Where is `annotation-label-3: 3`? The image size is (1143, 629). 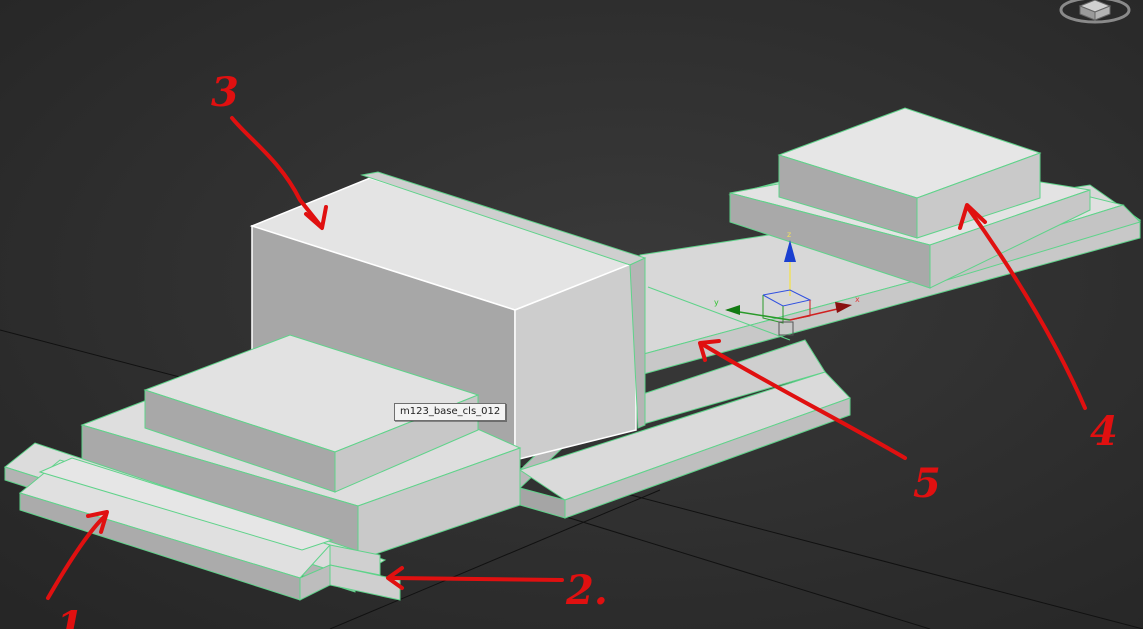
annotation-label-3: 3 is located at coordinates (225, 92).